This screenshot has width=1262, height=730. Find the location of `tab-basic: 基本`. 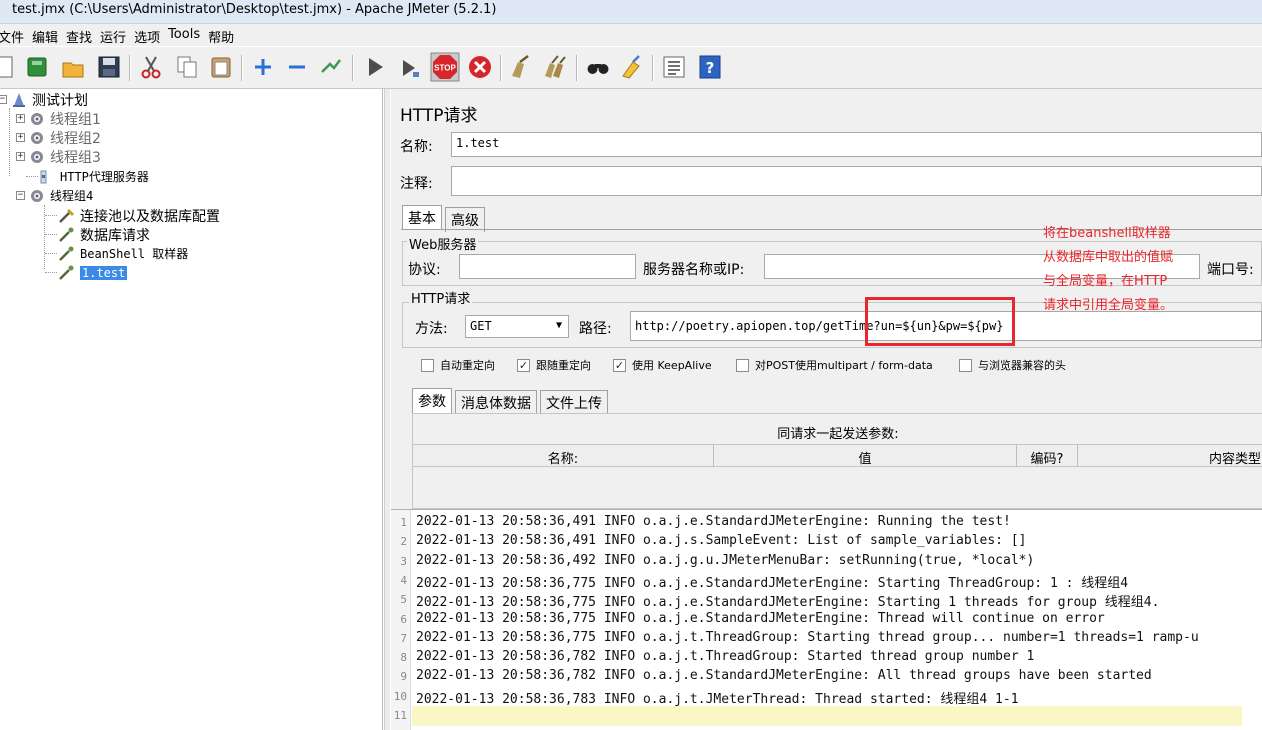

tab-basic: 基本 is located at coordinates (422, 217).